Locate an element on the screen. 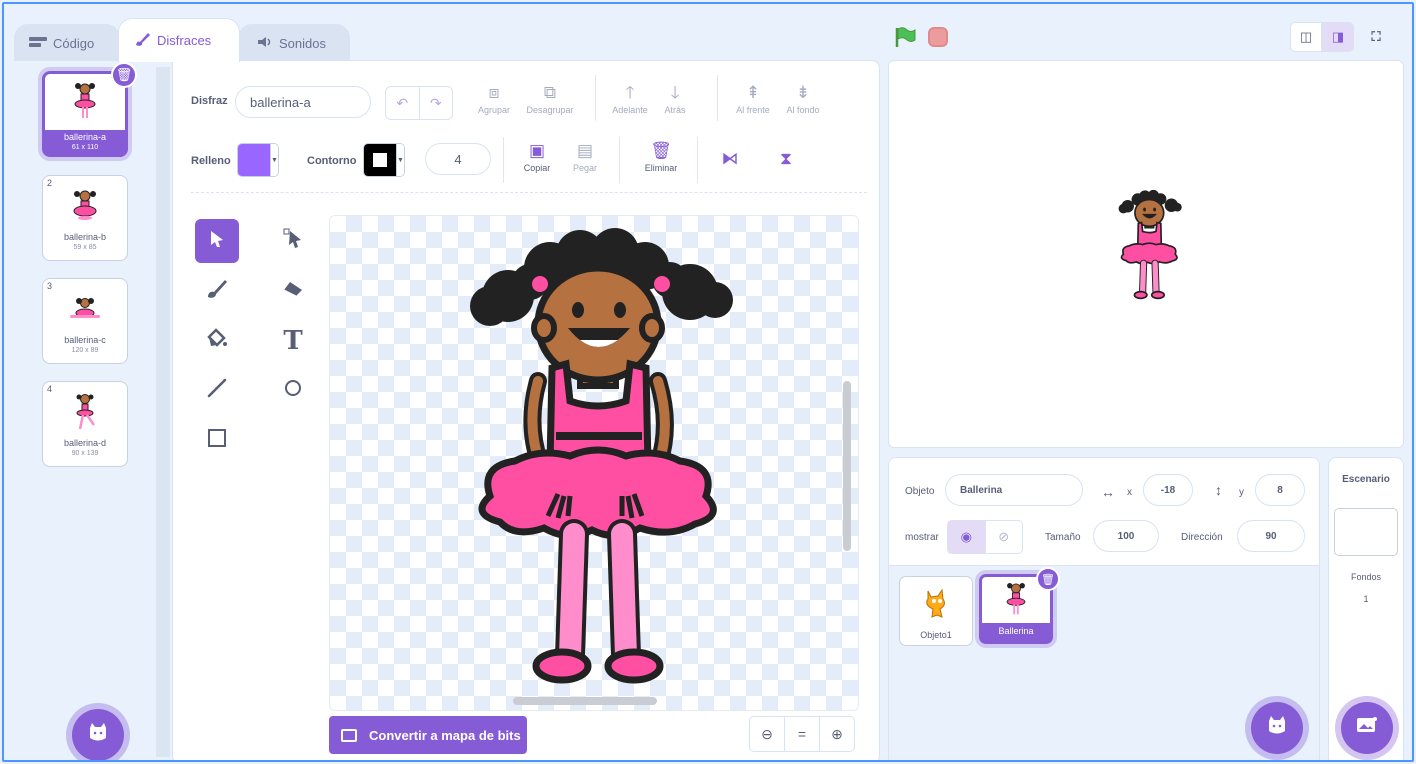 The height and width of the screenshot is (764, 1416). show-sprite-button: ◉ is located at coordinates (967, 537).